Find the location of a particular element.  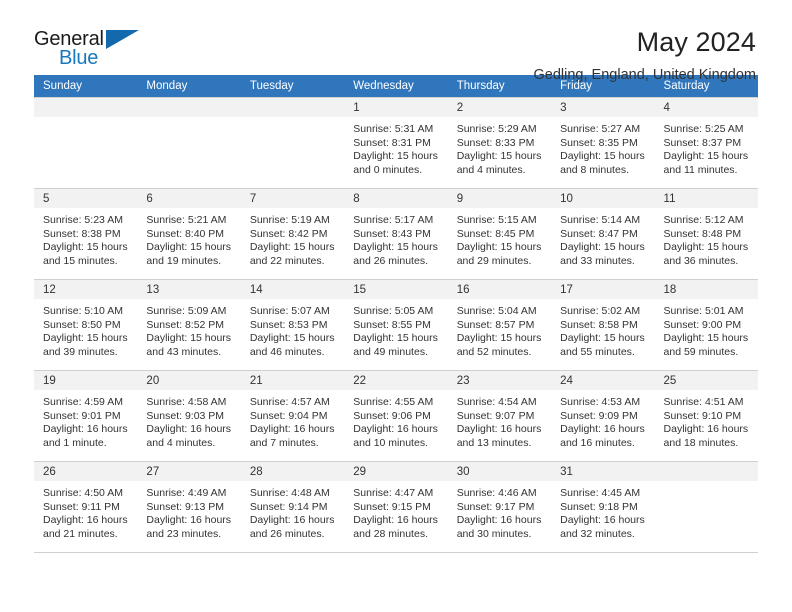

daylight-text-line2: and 49 minutes. is located at coordinates (390, 351).